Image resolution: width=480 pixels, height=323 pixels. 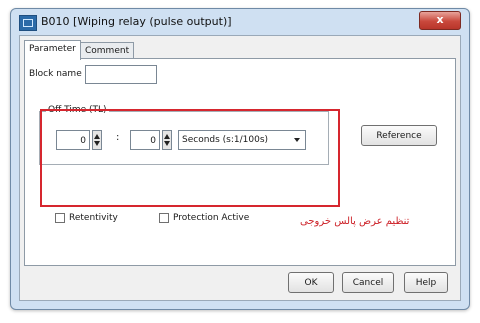 What do you see at coordinates (426, 282) in the screenshot?
I see `help-button: Help` at bounding box center [426, 282].